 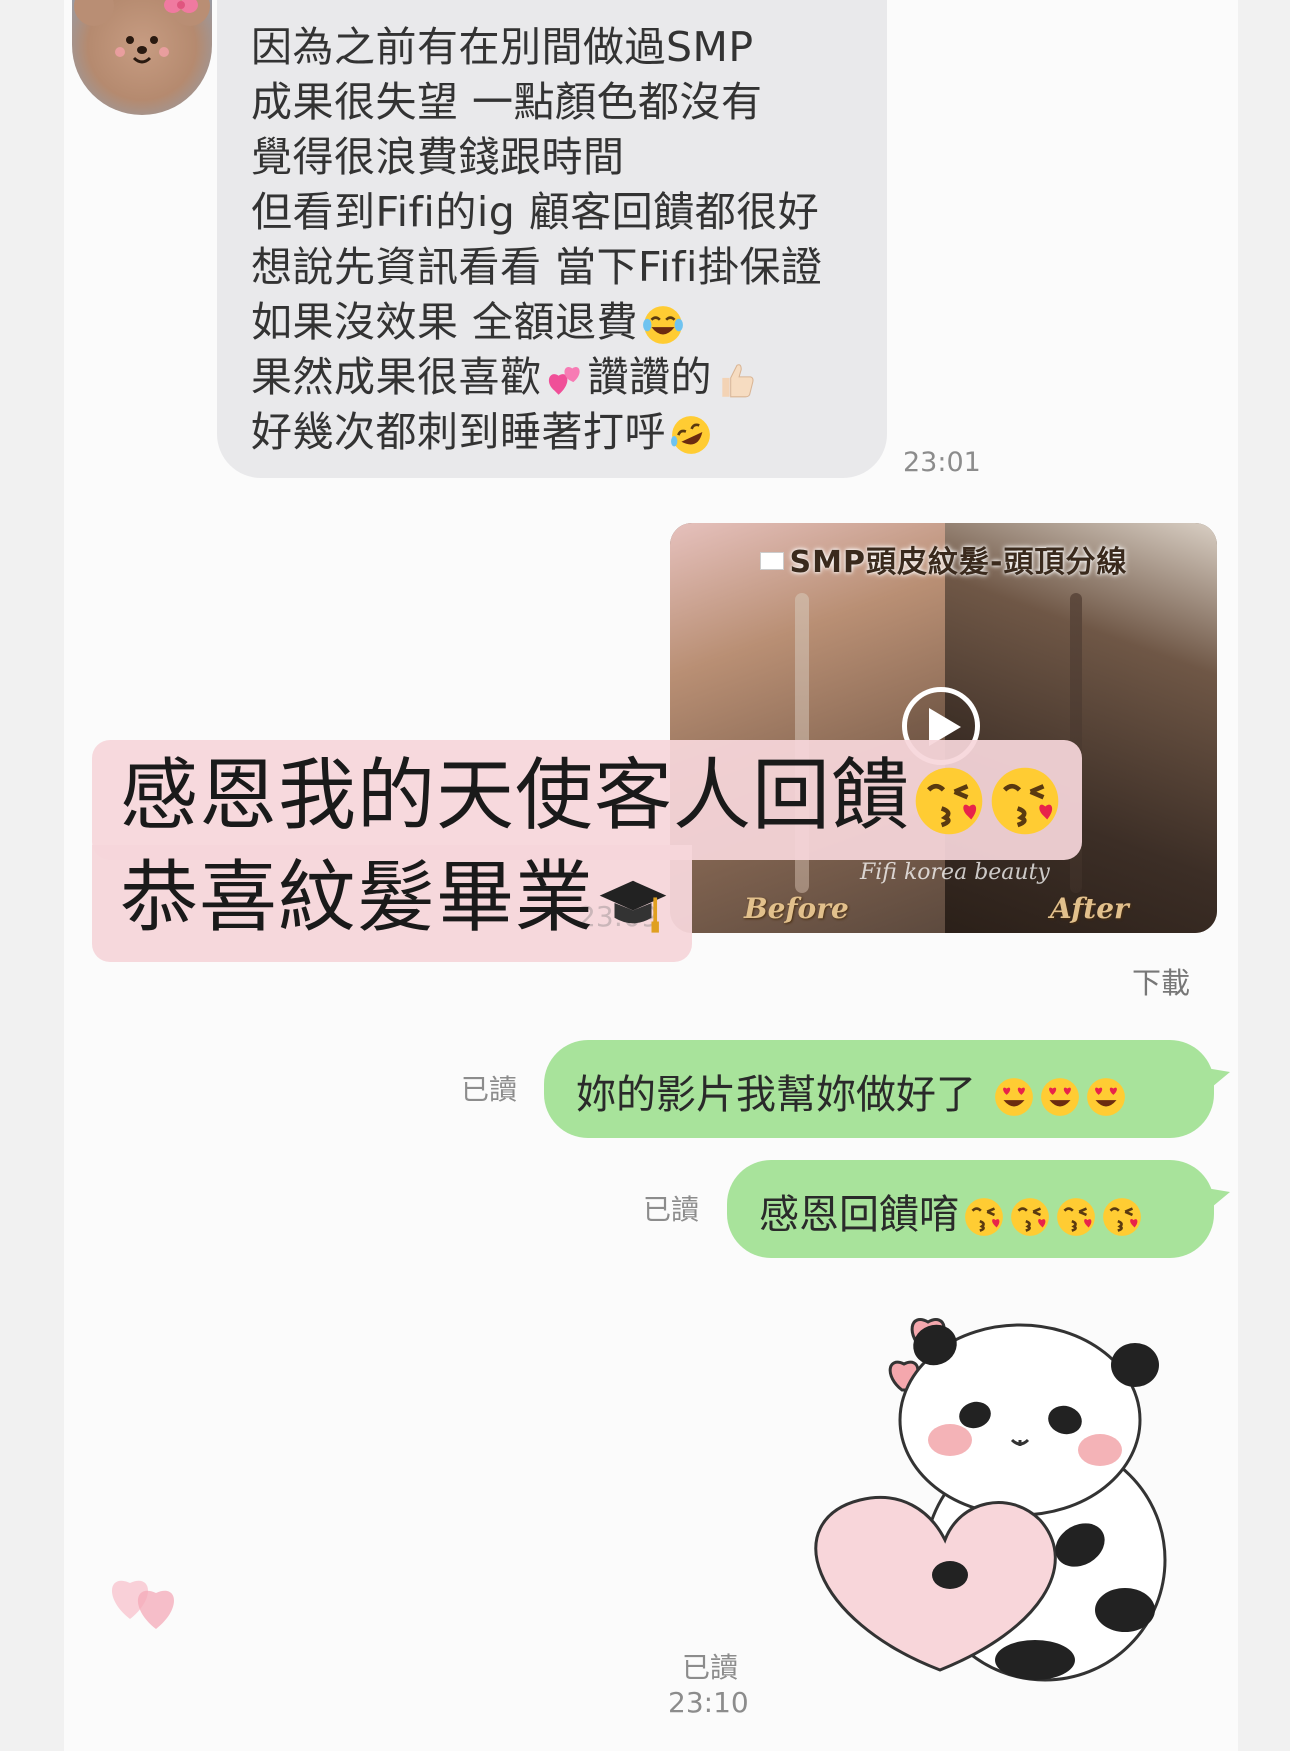 I want to click on avatar-ear, so click(x=94, y=13).